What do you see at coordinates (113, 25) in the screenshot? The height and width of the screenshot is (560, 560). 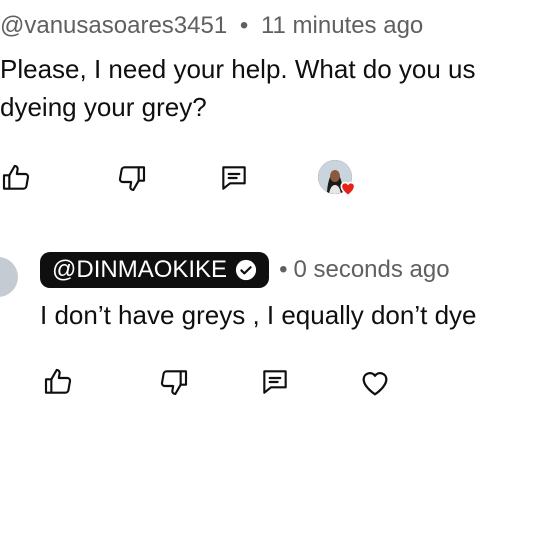 I see `comment-username: @vanusasoares3451` at bounding box center [113, 25].